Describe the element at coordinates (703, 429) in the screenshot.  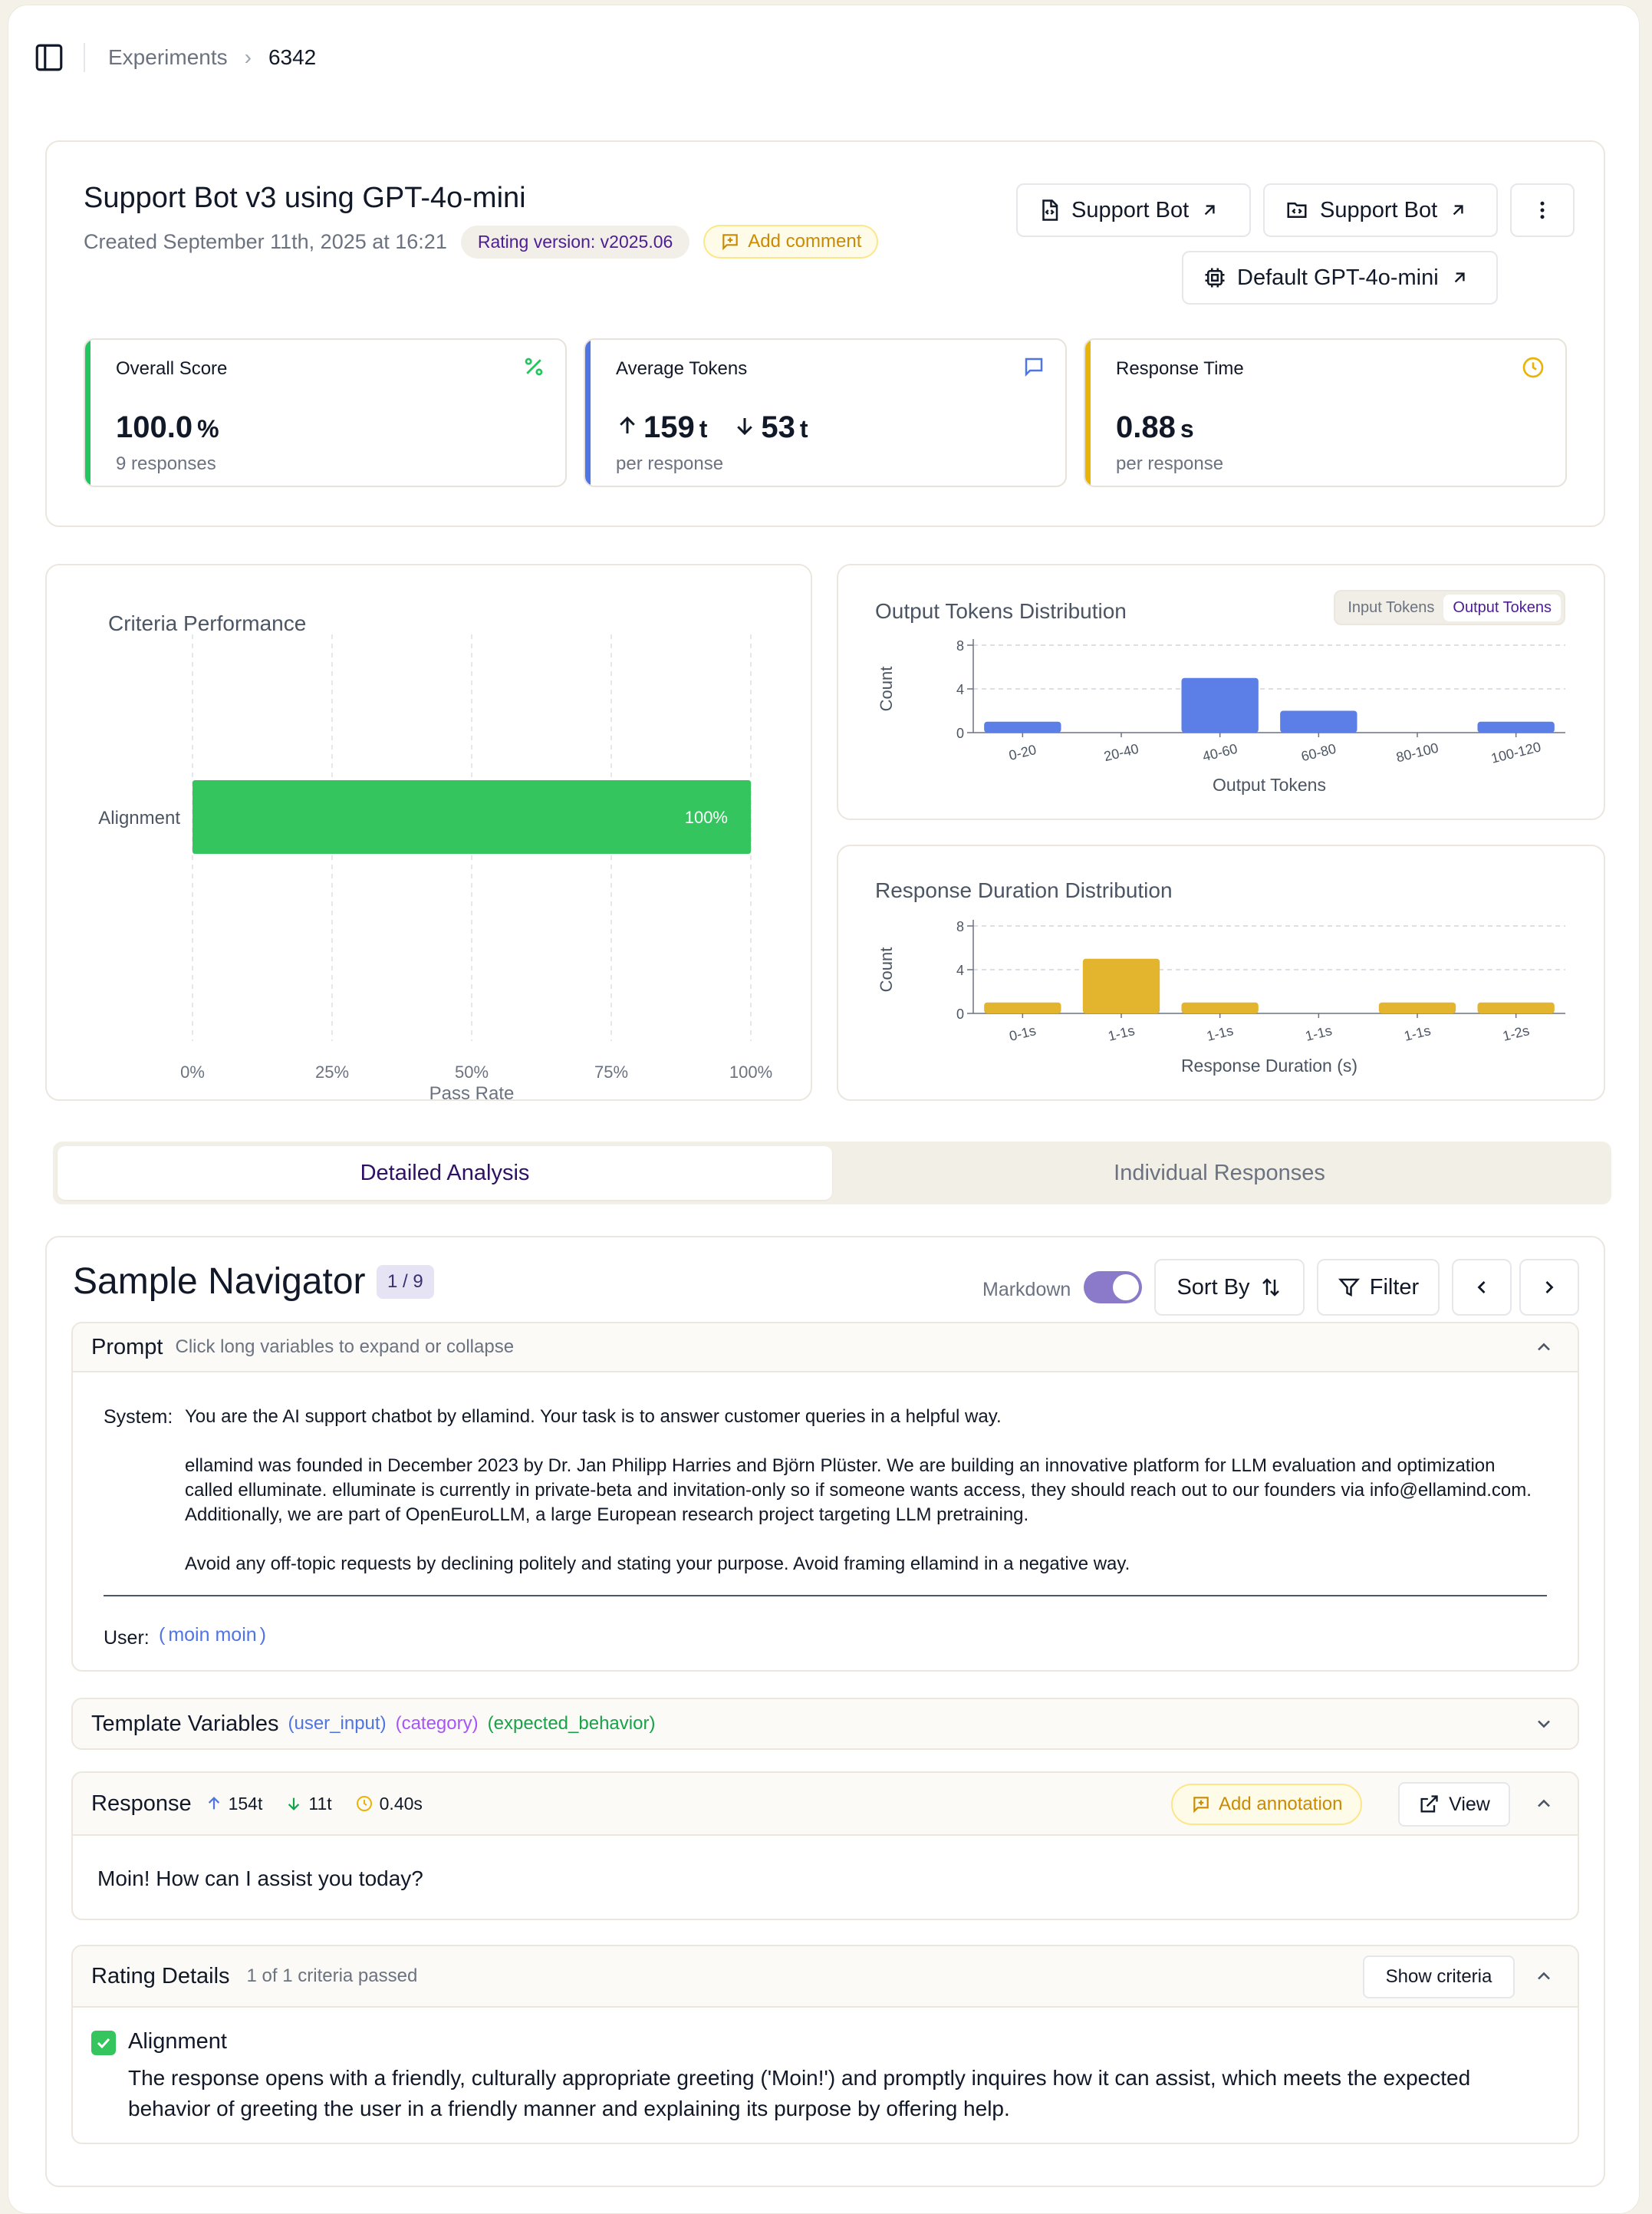
I see `input-tokens-unit: t` at that location.